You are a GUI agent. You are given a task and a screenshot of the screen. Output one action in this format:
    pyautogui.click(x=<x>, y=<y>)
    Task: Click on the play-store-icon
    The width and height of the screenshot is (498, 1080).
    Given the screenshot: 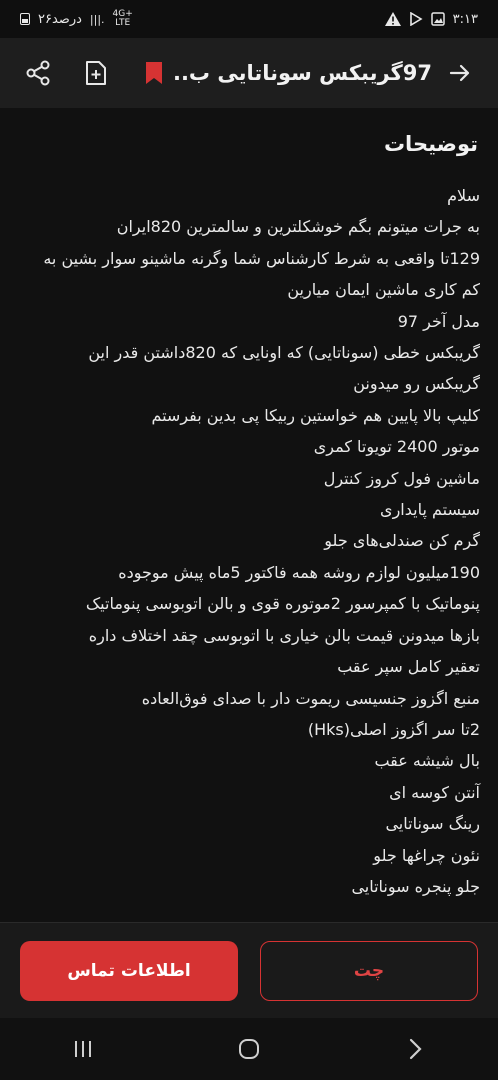 What is the action you would take?
    pyautogui.click(x=416, y=19)
    